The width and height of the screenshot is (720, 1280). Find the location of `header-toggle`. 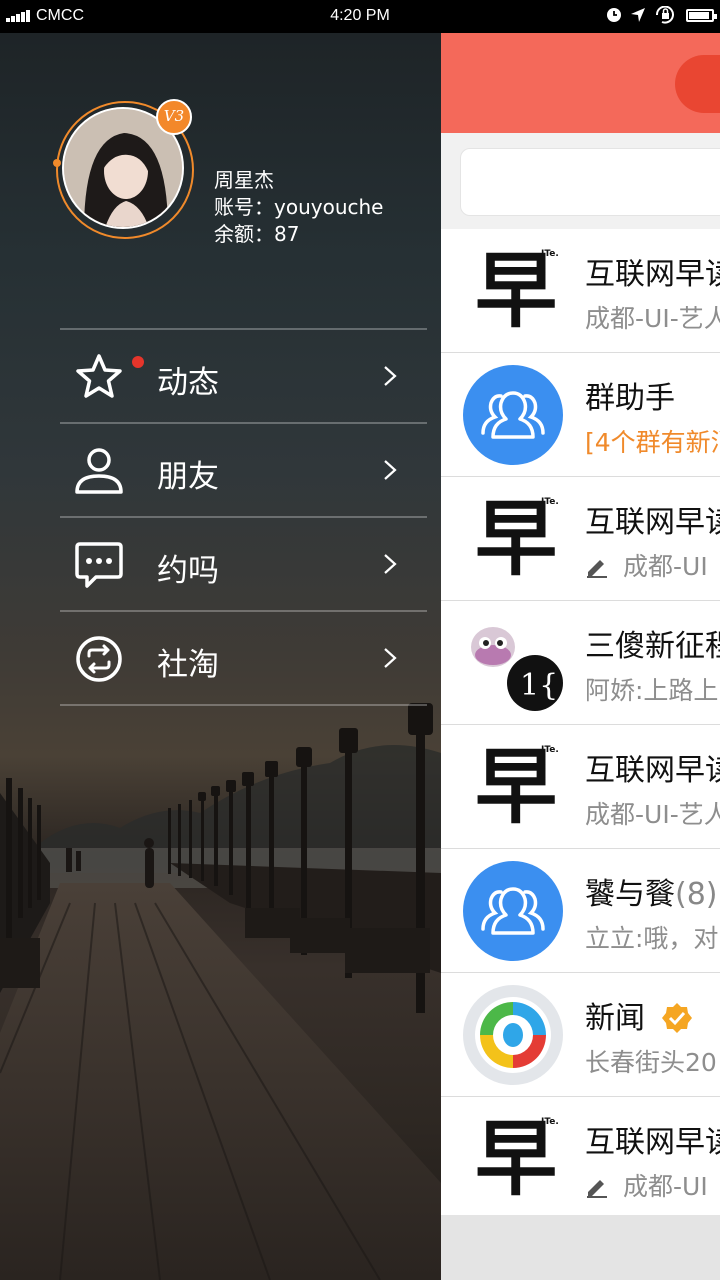

header-toggle is located at coordinates (697, 84).